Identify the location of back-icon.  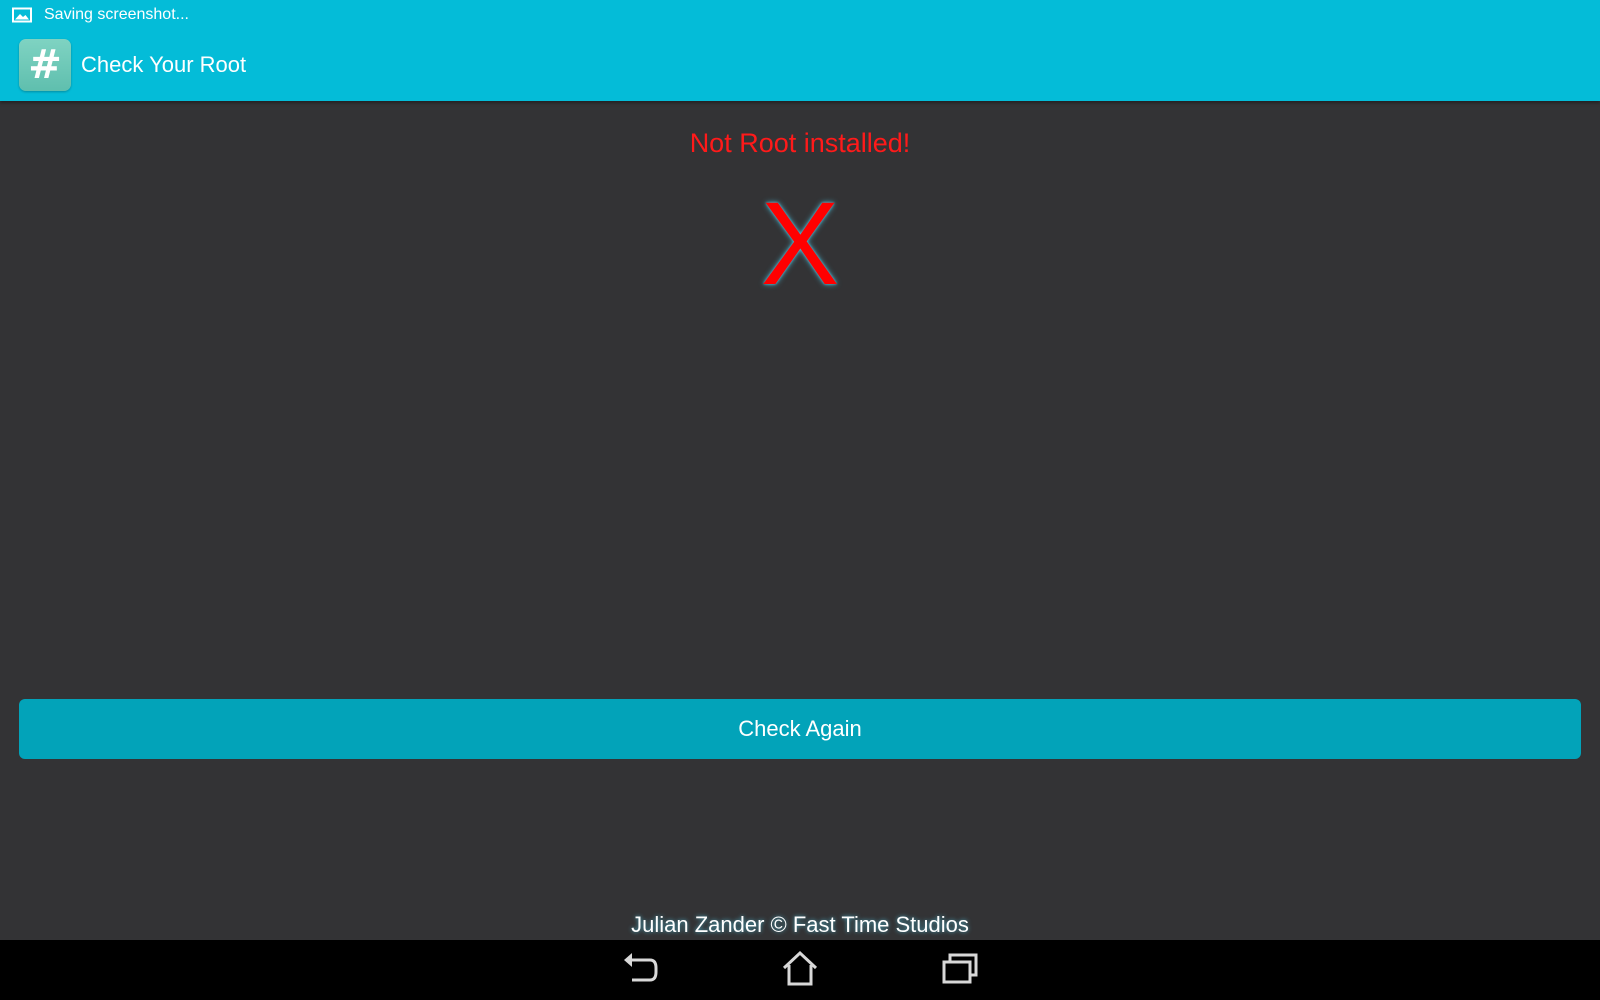
(640, 970).